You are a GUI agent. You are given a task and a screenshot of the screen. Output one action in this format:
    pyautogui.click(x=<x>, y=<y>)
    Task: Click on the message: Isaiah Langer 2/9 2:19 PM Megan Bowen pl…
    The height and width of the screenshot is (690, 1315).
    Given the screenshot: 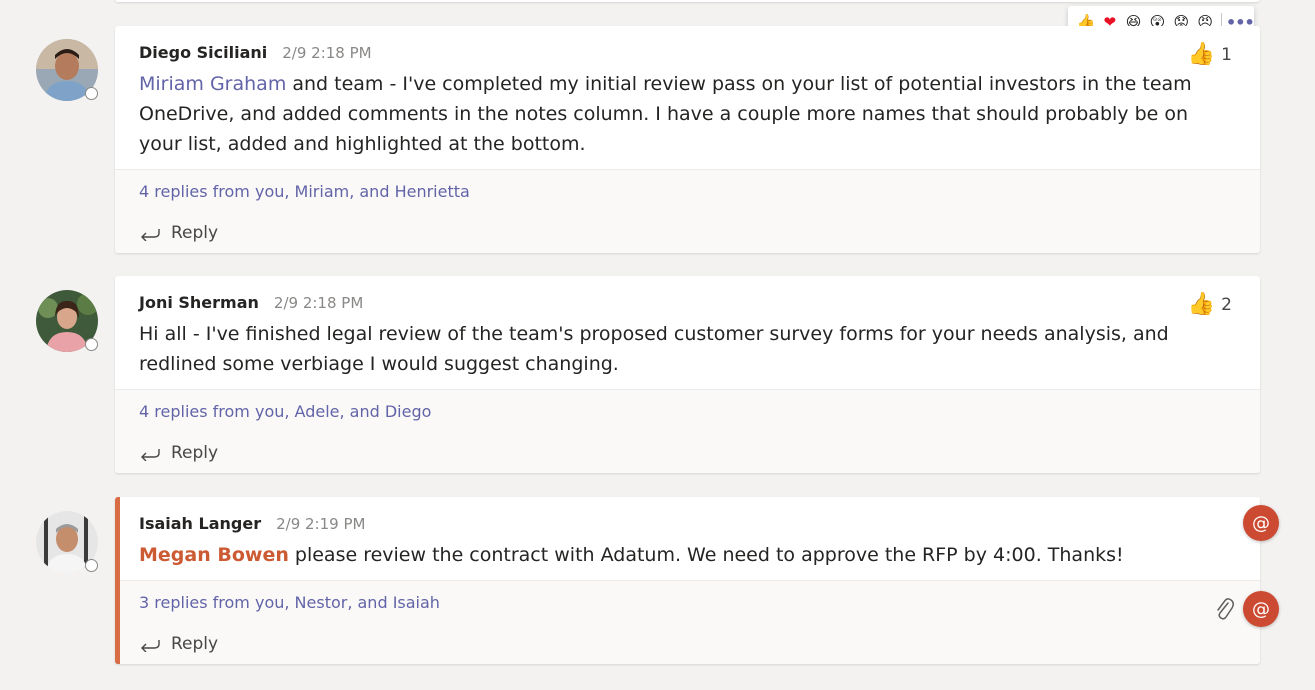 What is the action you would take?
    pyautogui.click(x=690, y=538)
    